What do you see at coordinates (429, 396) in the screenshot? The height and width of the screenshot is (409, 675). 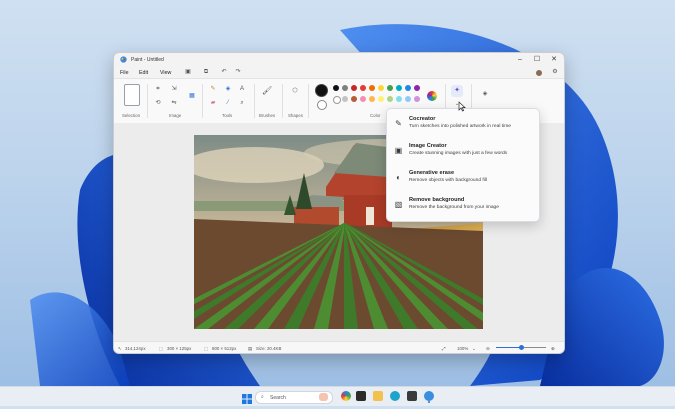 I see `paint-taskbar-icon` at bounding box center [429, 396].